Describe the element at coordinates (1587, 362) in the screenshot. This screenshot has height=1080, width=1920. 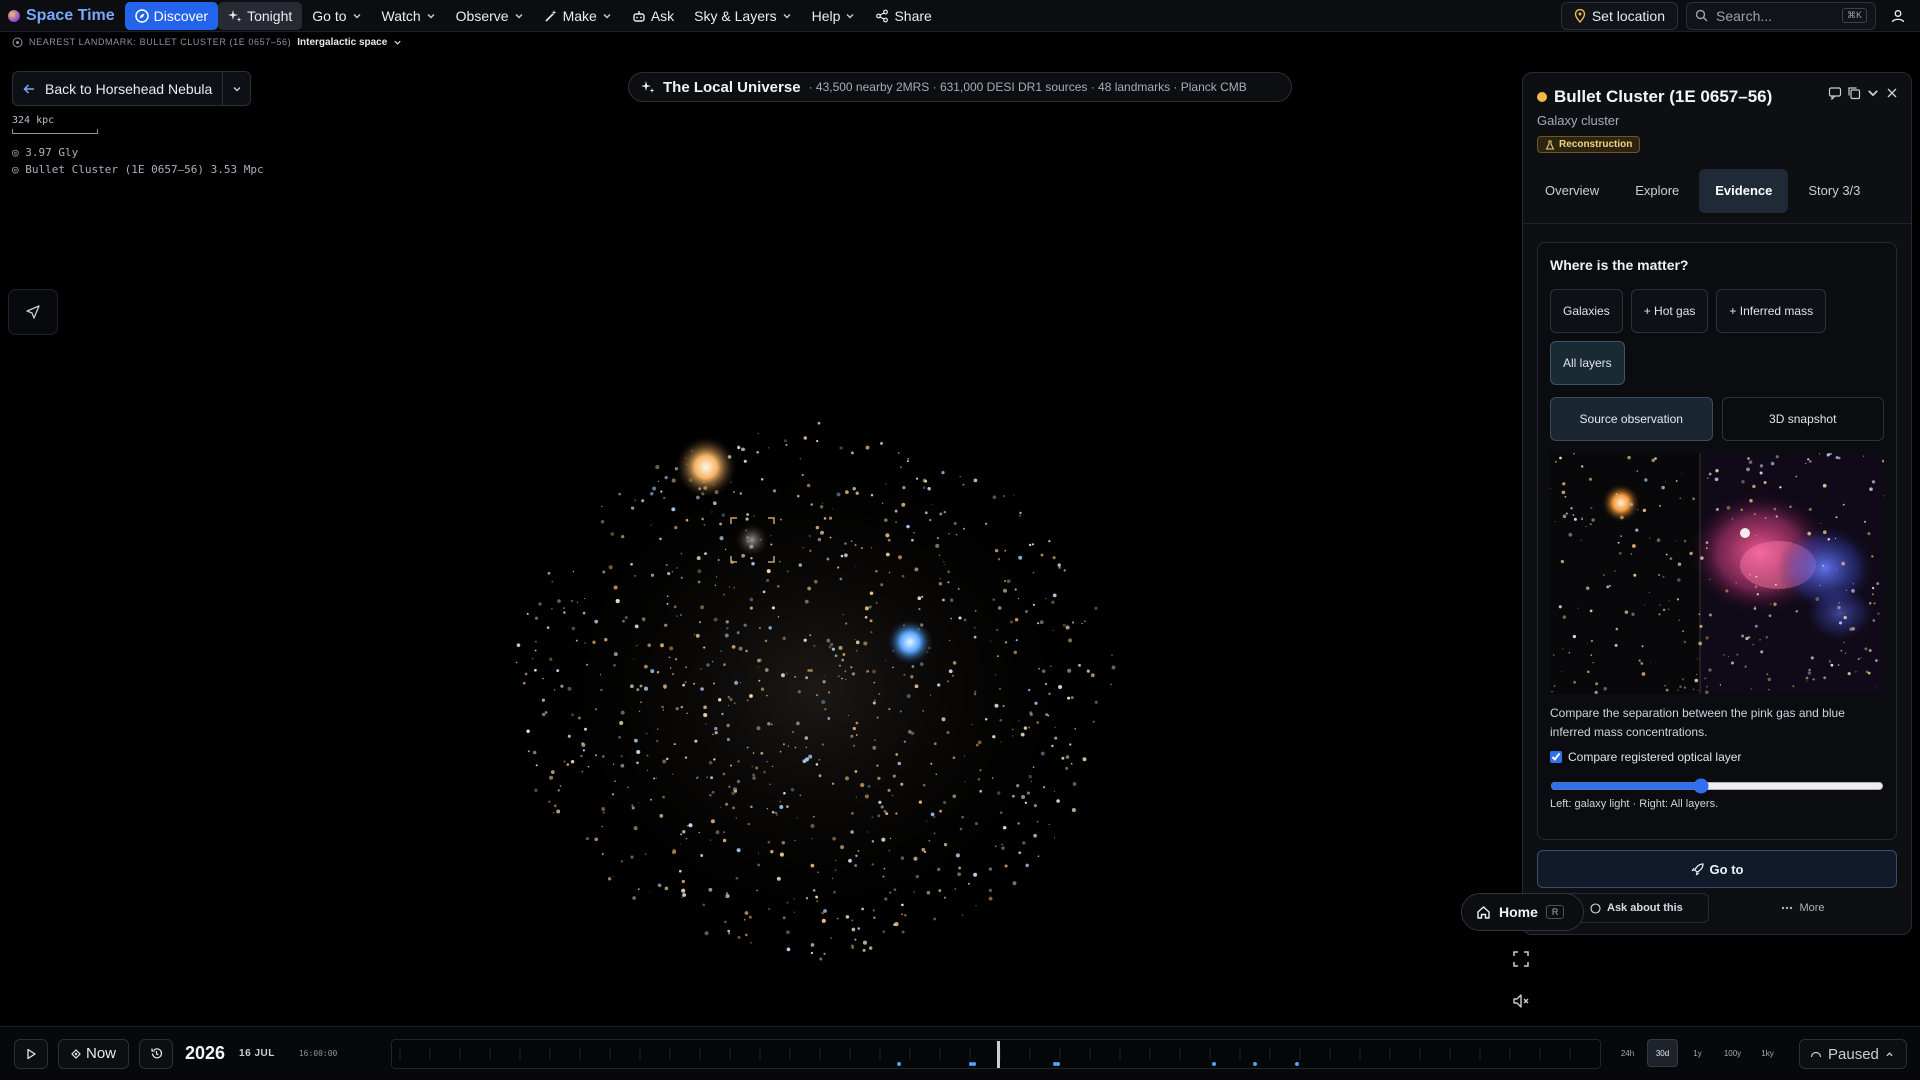
I see `chip-all-layers: All layers` at that location.